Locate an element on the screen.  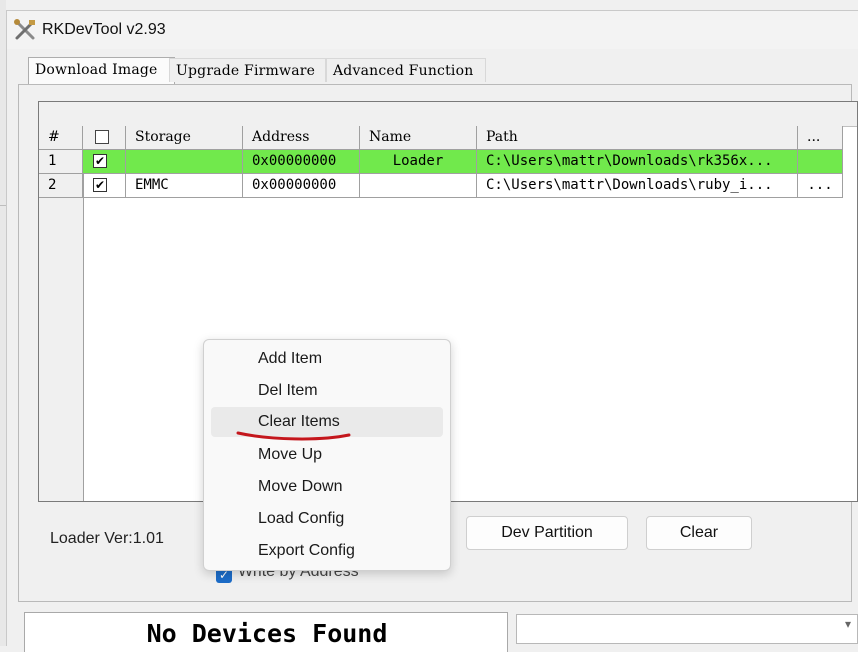
col-header-select-all is located at coordinates (104, 138).